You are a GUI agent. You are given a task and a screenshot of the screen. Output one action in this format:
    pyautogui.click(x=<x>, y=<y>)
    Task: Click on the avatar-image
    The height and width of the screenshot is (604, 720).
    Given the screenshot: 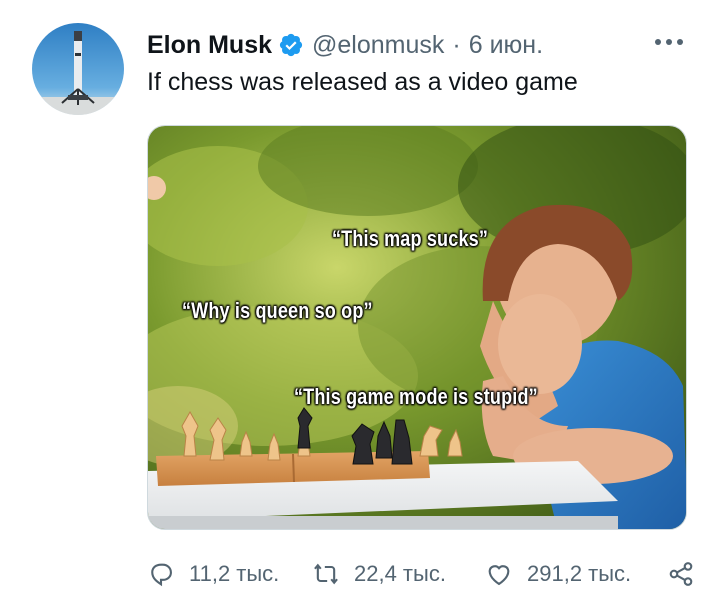 What is the action you would take?
    pyautogui.click(x=78, y=69)
    